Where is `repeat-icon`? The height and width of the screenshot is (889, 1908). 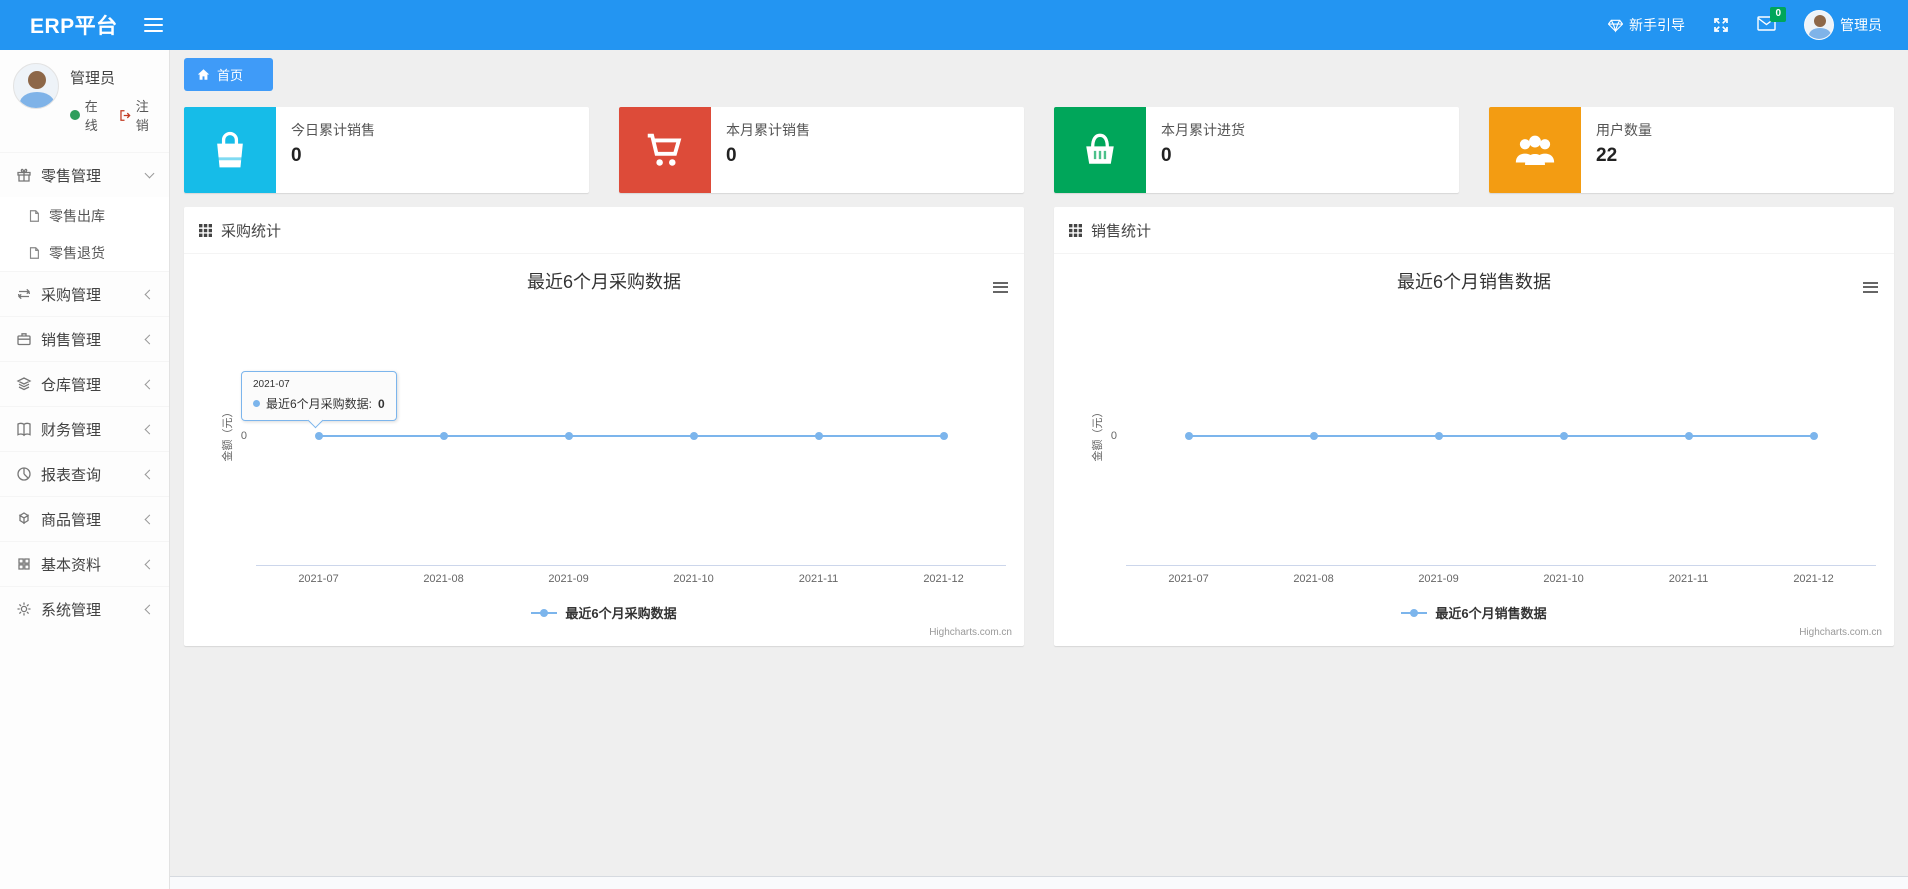
repeat-icon is located at coordinates (24, 294).